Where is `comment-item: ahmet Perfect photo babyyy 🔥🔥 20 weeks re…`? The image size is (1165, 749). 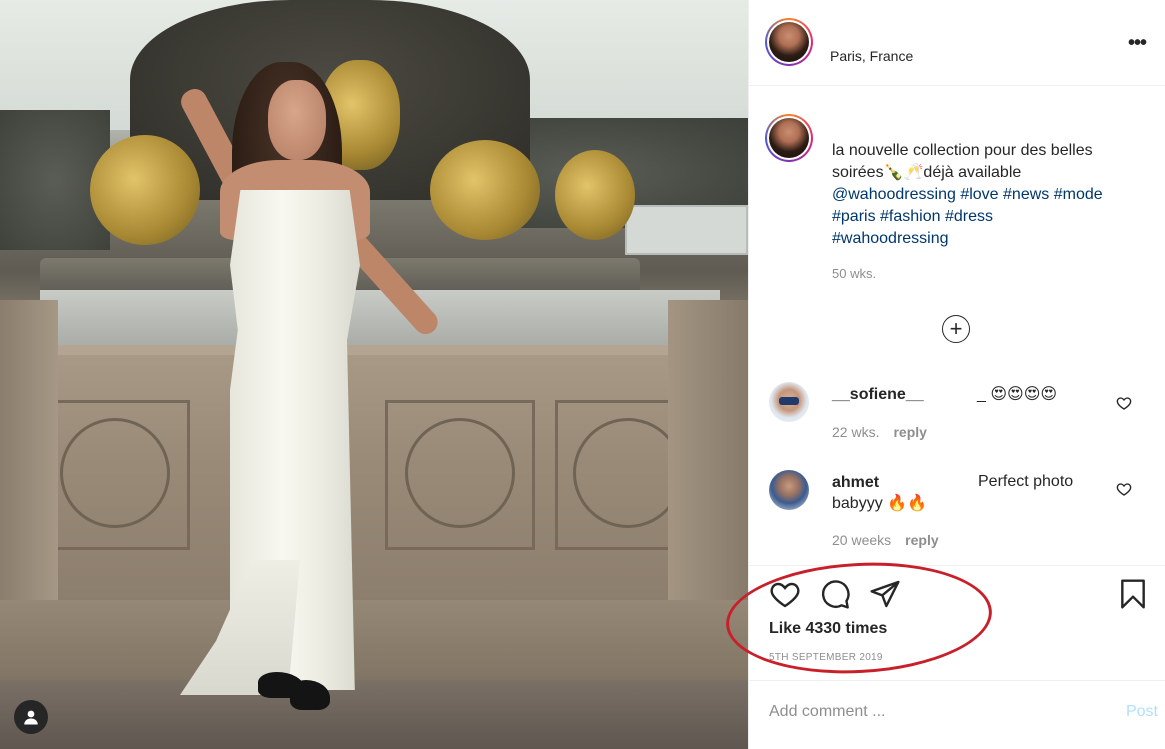 comment-item: ahmet Perfect photo babyyy 🔥🔥 20 weeks re… is located at coordinates (957, 513).